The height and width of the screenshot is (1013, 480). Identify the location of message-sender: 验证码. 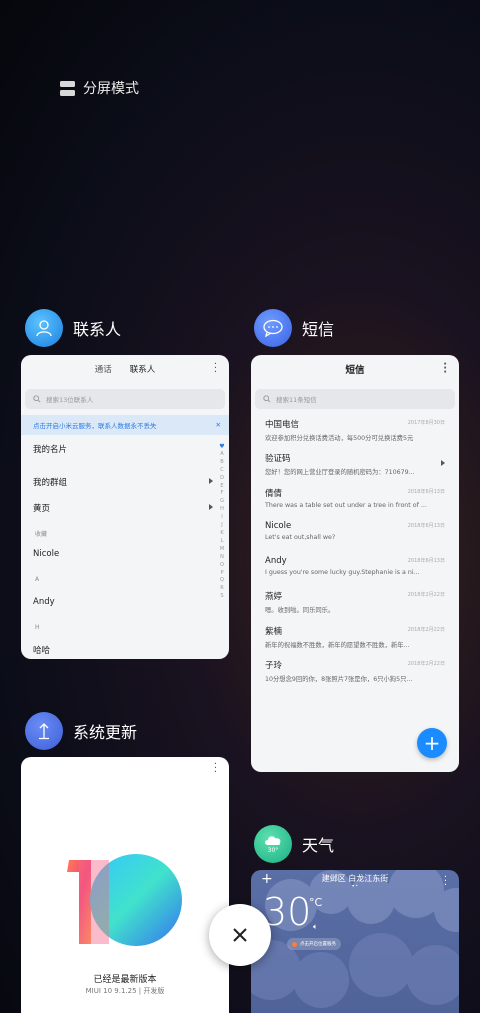
(278, 459).